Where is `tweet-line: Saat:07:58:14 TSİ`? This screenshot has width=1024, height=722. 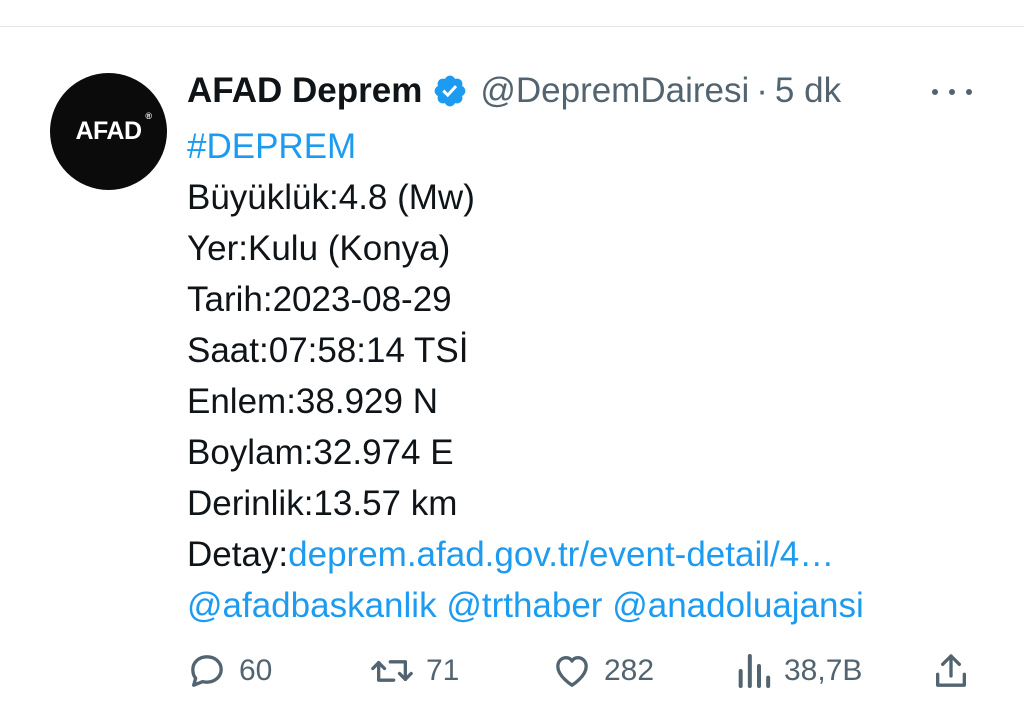 tweet-line: Saat:07:58:14 TSİ is located at coordinates (328, 350).